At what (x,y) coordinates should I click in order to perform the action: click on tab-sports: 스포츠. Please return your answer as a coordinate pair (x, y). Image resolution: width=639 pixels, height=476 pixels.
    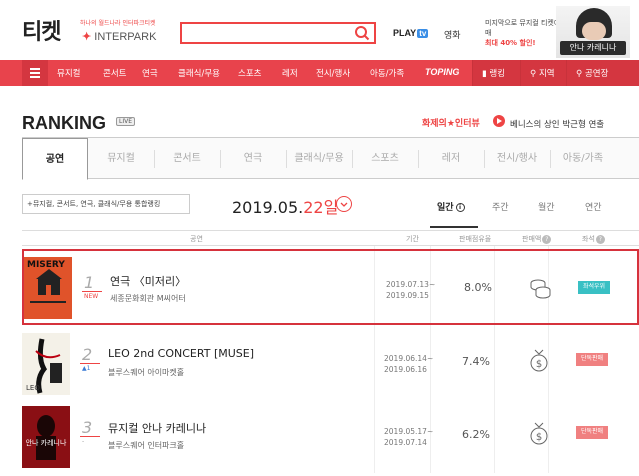
    Looking at the image, I should click on (385, 158).